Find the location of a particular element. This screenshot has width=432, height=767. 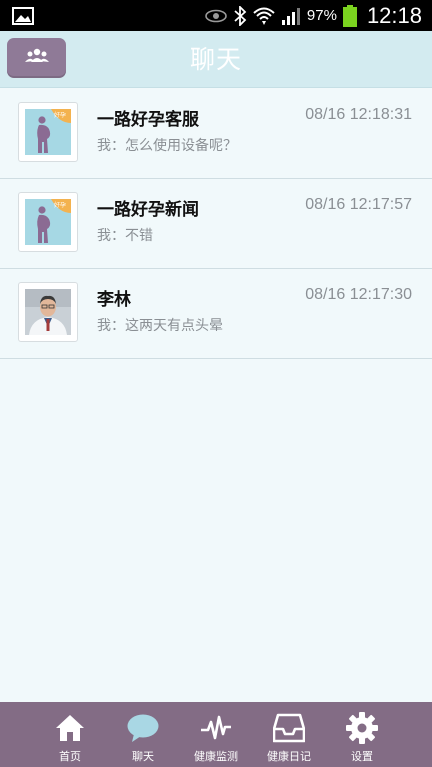

chat-time: 08/16 12:17:30 is located at coordinates (358, 294).